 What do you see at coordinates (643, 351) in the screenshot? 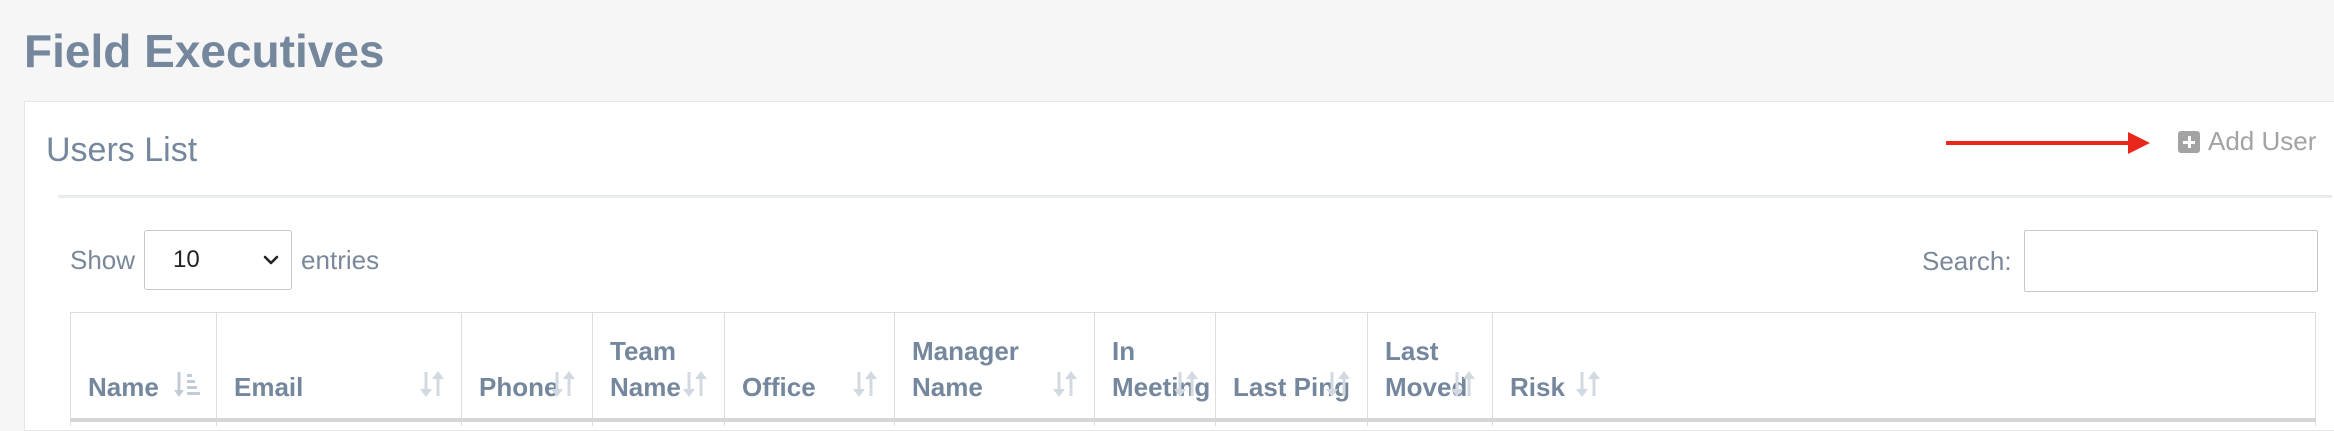
I see `column-header-text: Team` at bounding box center [643, 351].